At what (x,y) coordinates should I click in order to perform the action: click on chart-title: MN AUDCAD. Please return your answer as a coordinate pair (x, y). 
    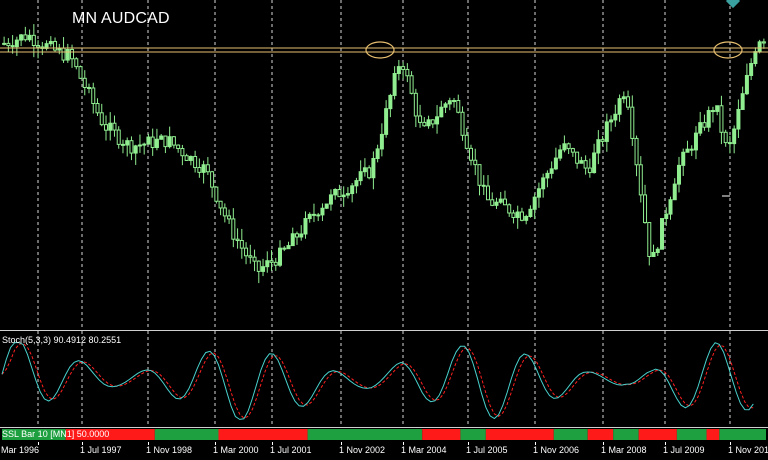
    Looking at the image, I should click on (121, 18).